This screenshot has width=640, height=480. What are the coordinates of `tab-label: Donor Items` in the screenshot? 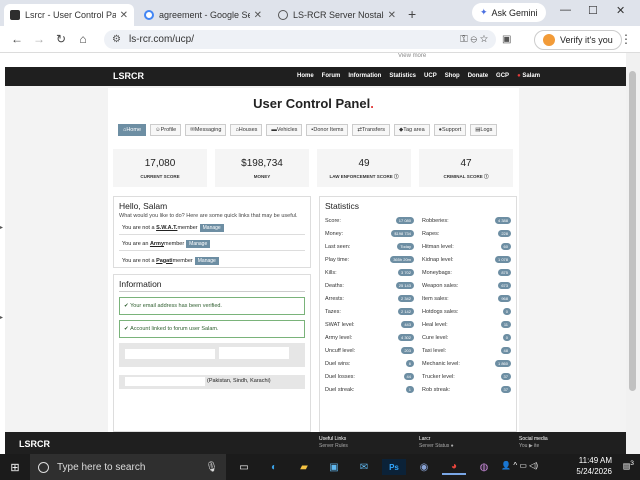 It's located at (328, 130).